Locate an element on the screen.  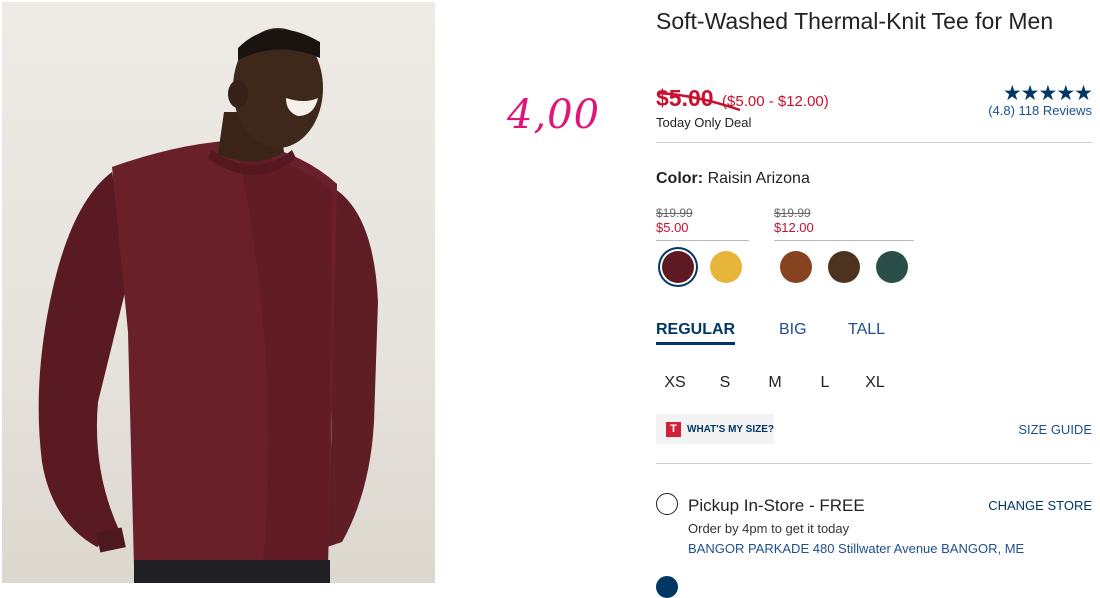
selected-color-name: Raisin Arizona is located at coordinates (758, 178).